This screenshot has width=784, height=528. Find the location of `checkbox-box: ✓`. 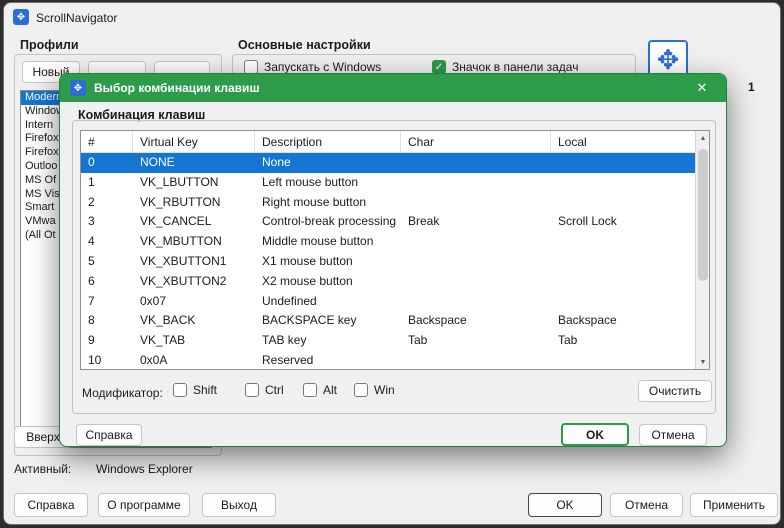

checkbox-box: ✓ is located at coordinates (439, 67).